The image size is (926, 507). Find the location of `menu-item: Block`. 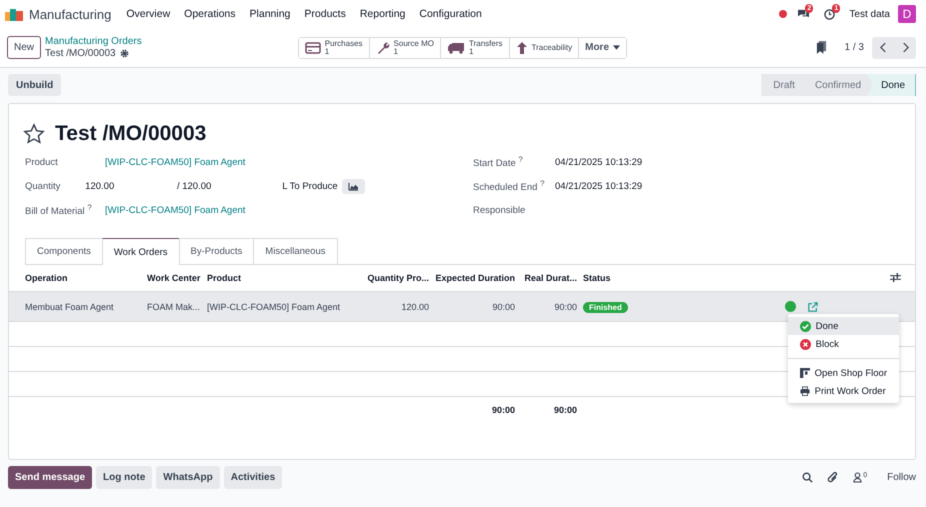

menu-item: Block is located at coordinates (843, 344).